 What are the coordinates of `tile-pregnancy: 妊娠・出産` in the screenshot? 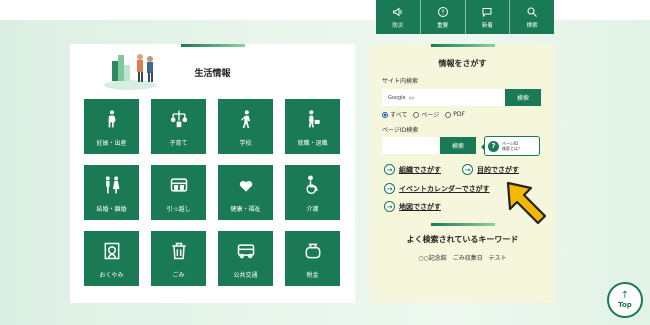 It's located at (111, 126).